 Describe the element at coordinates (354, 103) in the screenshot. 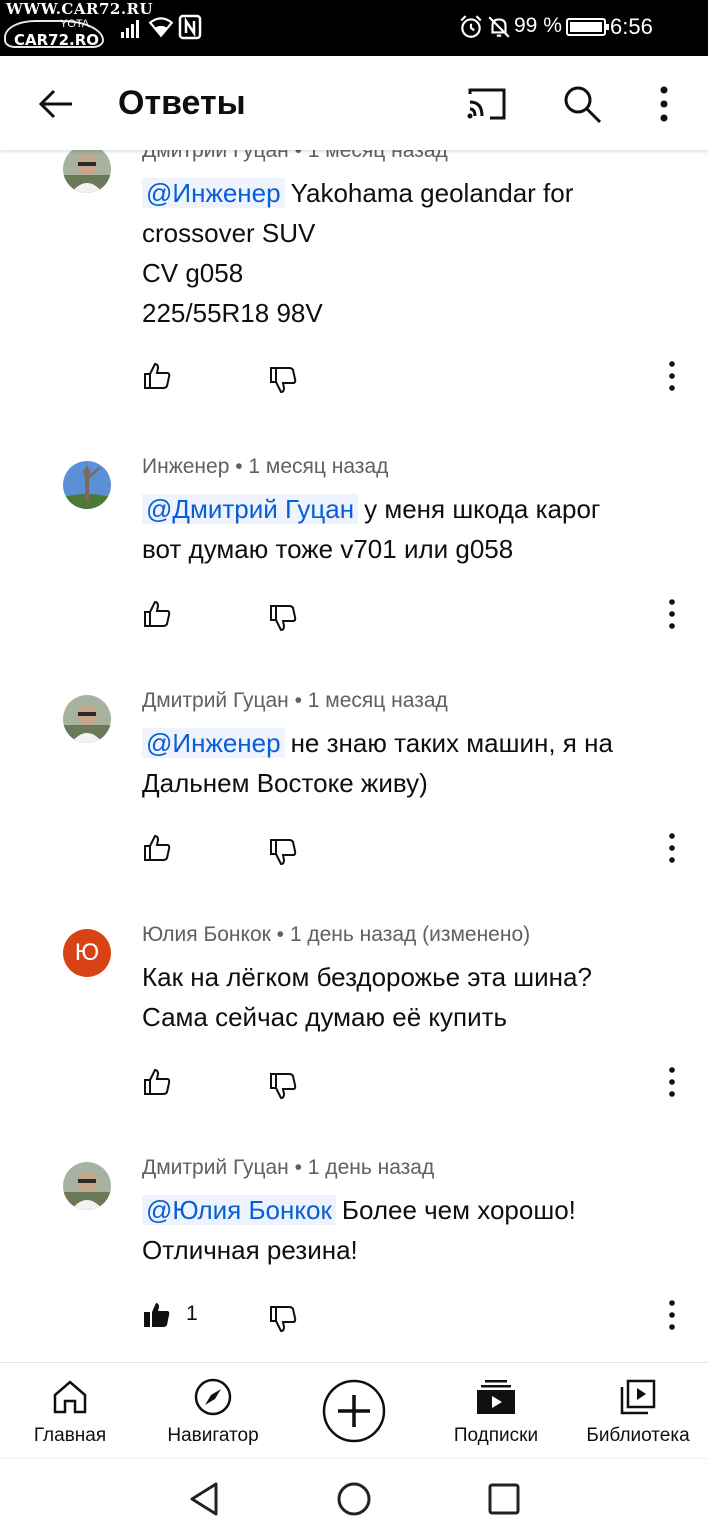

I see `app-bar: Ответы` at that location.